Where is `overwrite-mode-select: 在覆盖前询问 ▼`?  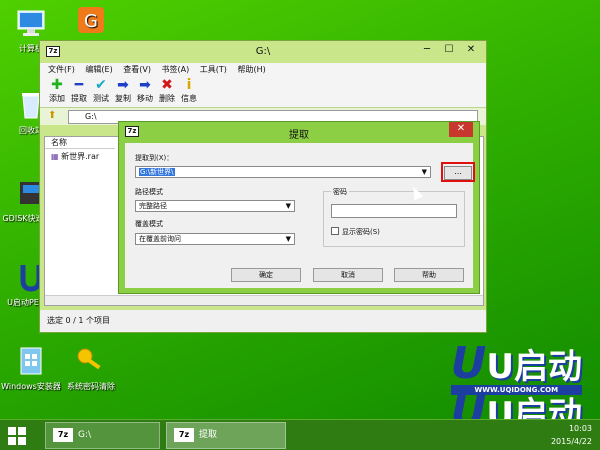 overwrite-mode-select: 在覆盖前询问 ▼ is located at coordinates (215, 239).